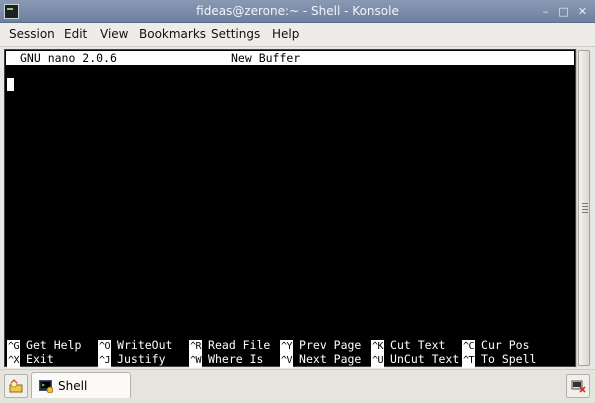 This screenshot has height=403, width=595. What do you see at coordinates (44, 346) in the screenshot?
I see `shortcut-get-help: ^G Get Help` at bounding box center [44, 346].